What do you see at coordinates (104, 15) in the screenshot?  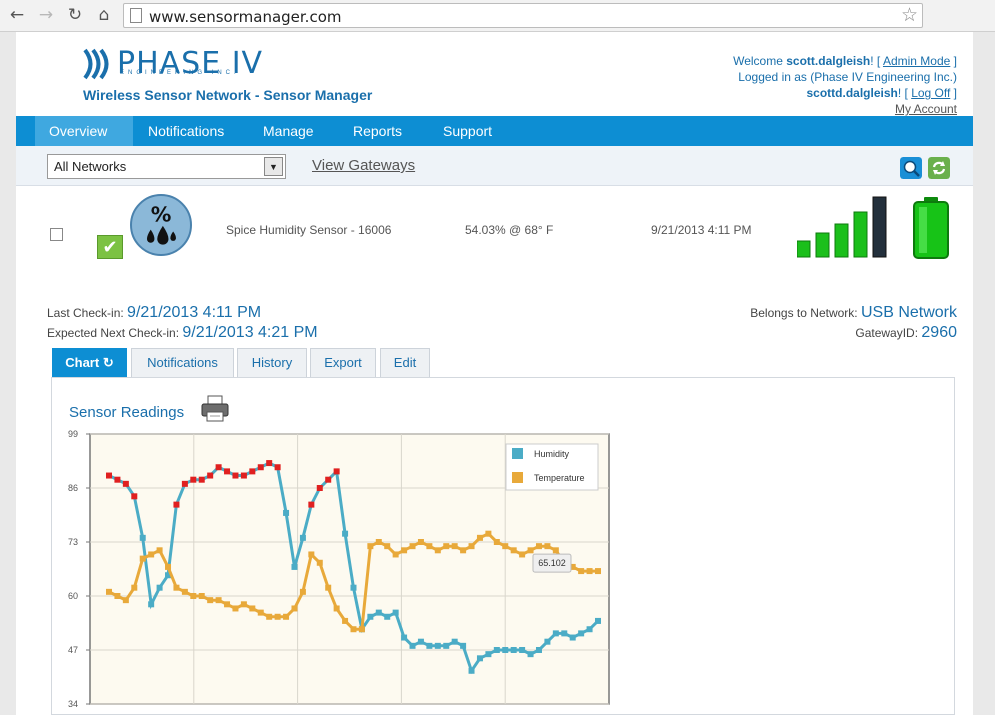 I see `home-icon: ⌂` at bounding box center [104, 15].